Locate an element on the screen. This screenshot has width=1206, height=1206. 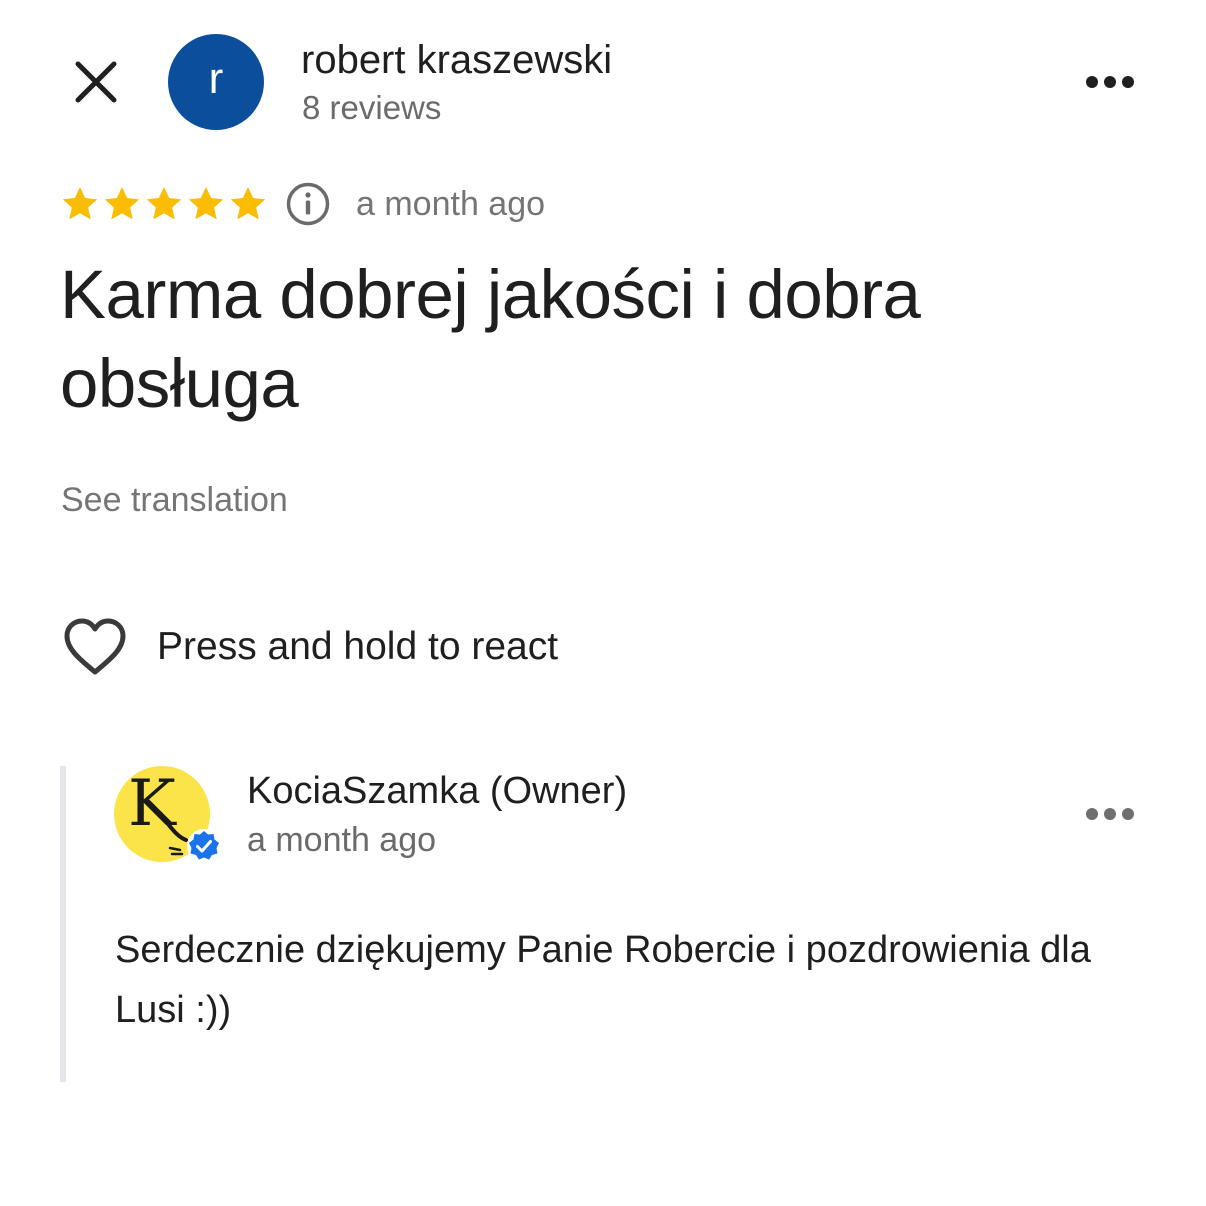
react-button: Press and hold to react is located at coordinates (309, 647).